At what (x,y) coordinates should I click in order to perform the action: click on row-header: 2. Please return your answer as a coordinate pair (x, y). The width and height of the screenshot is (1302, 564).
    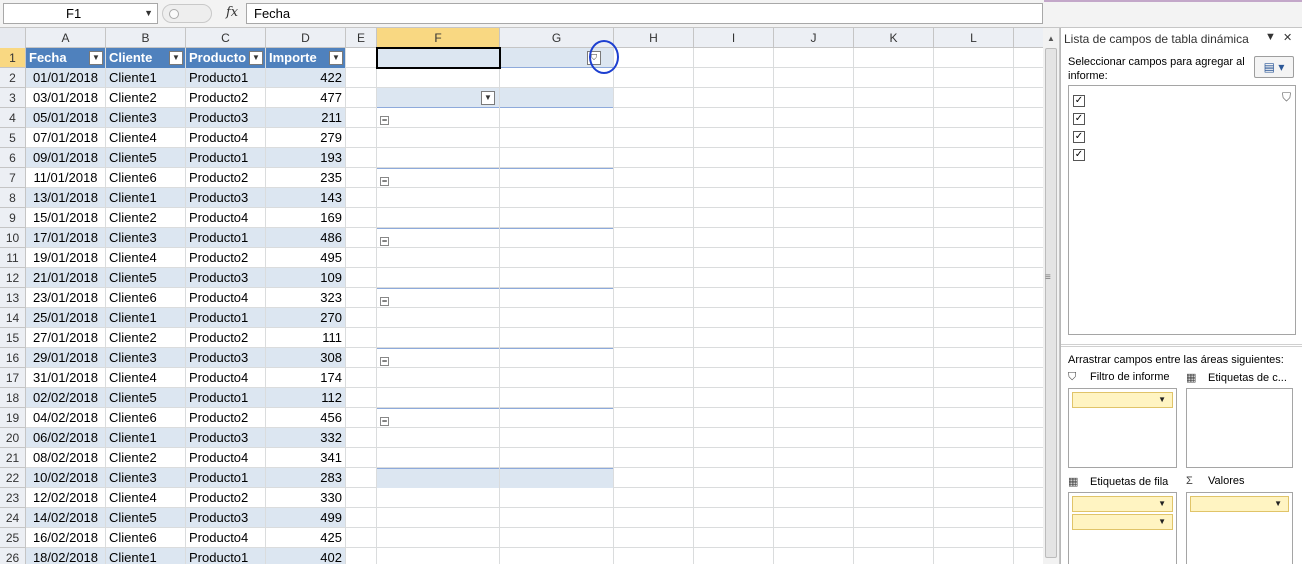
    Looking at the image, I should click on (13, 78).